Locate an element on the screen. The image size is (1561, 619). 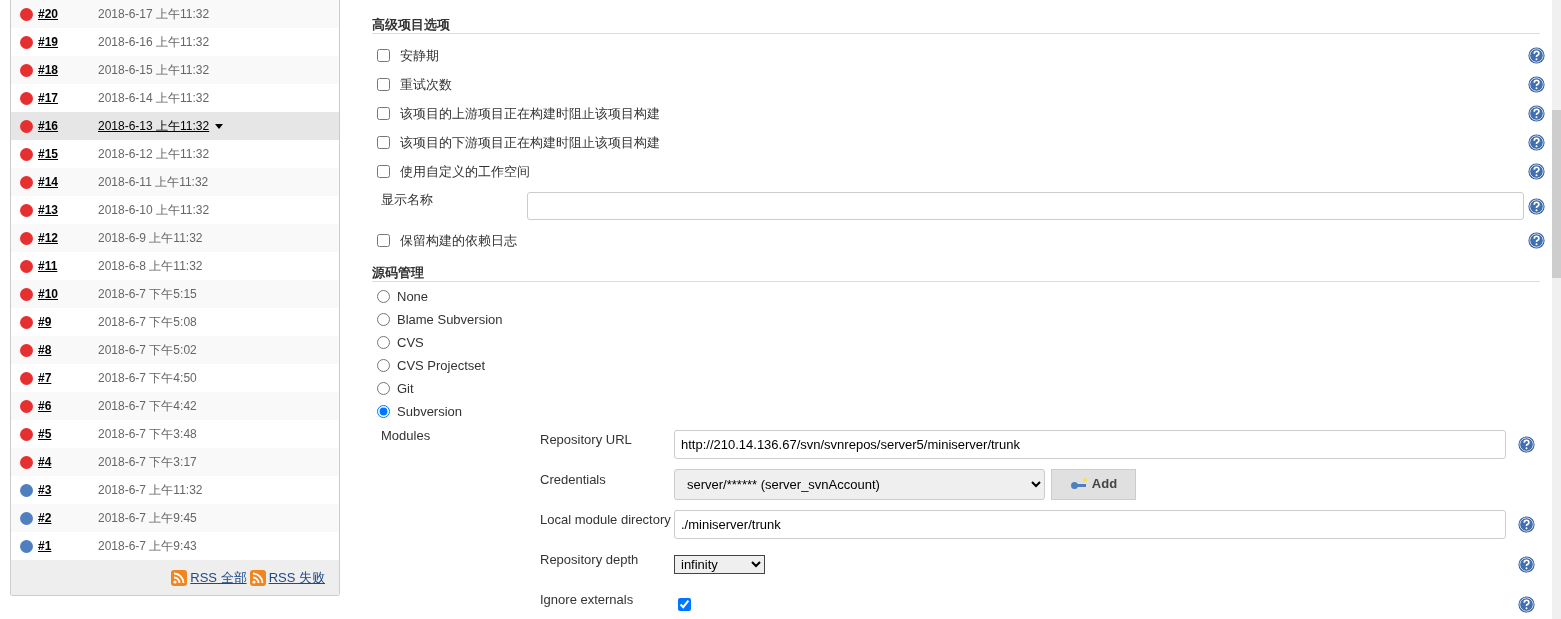
build-number-link: #14 is located at coordinates (68, 182).